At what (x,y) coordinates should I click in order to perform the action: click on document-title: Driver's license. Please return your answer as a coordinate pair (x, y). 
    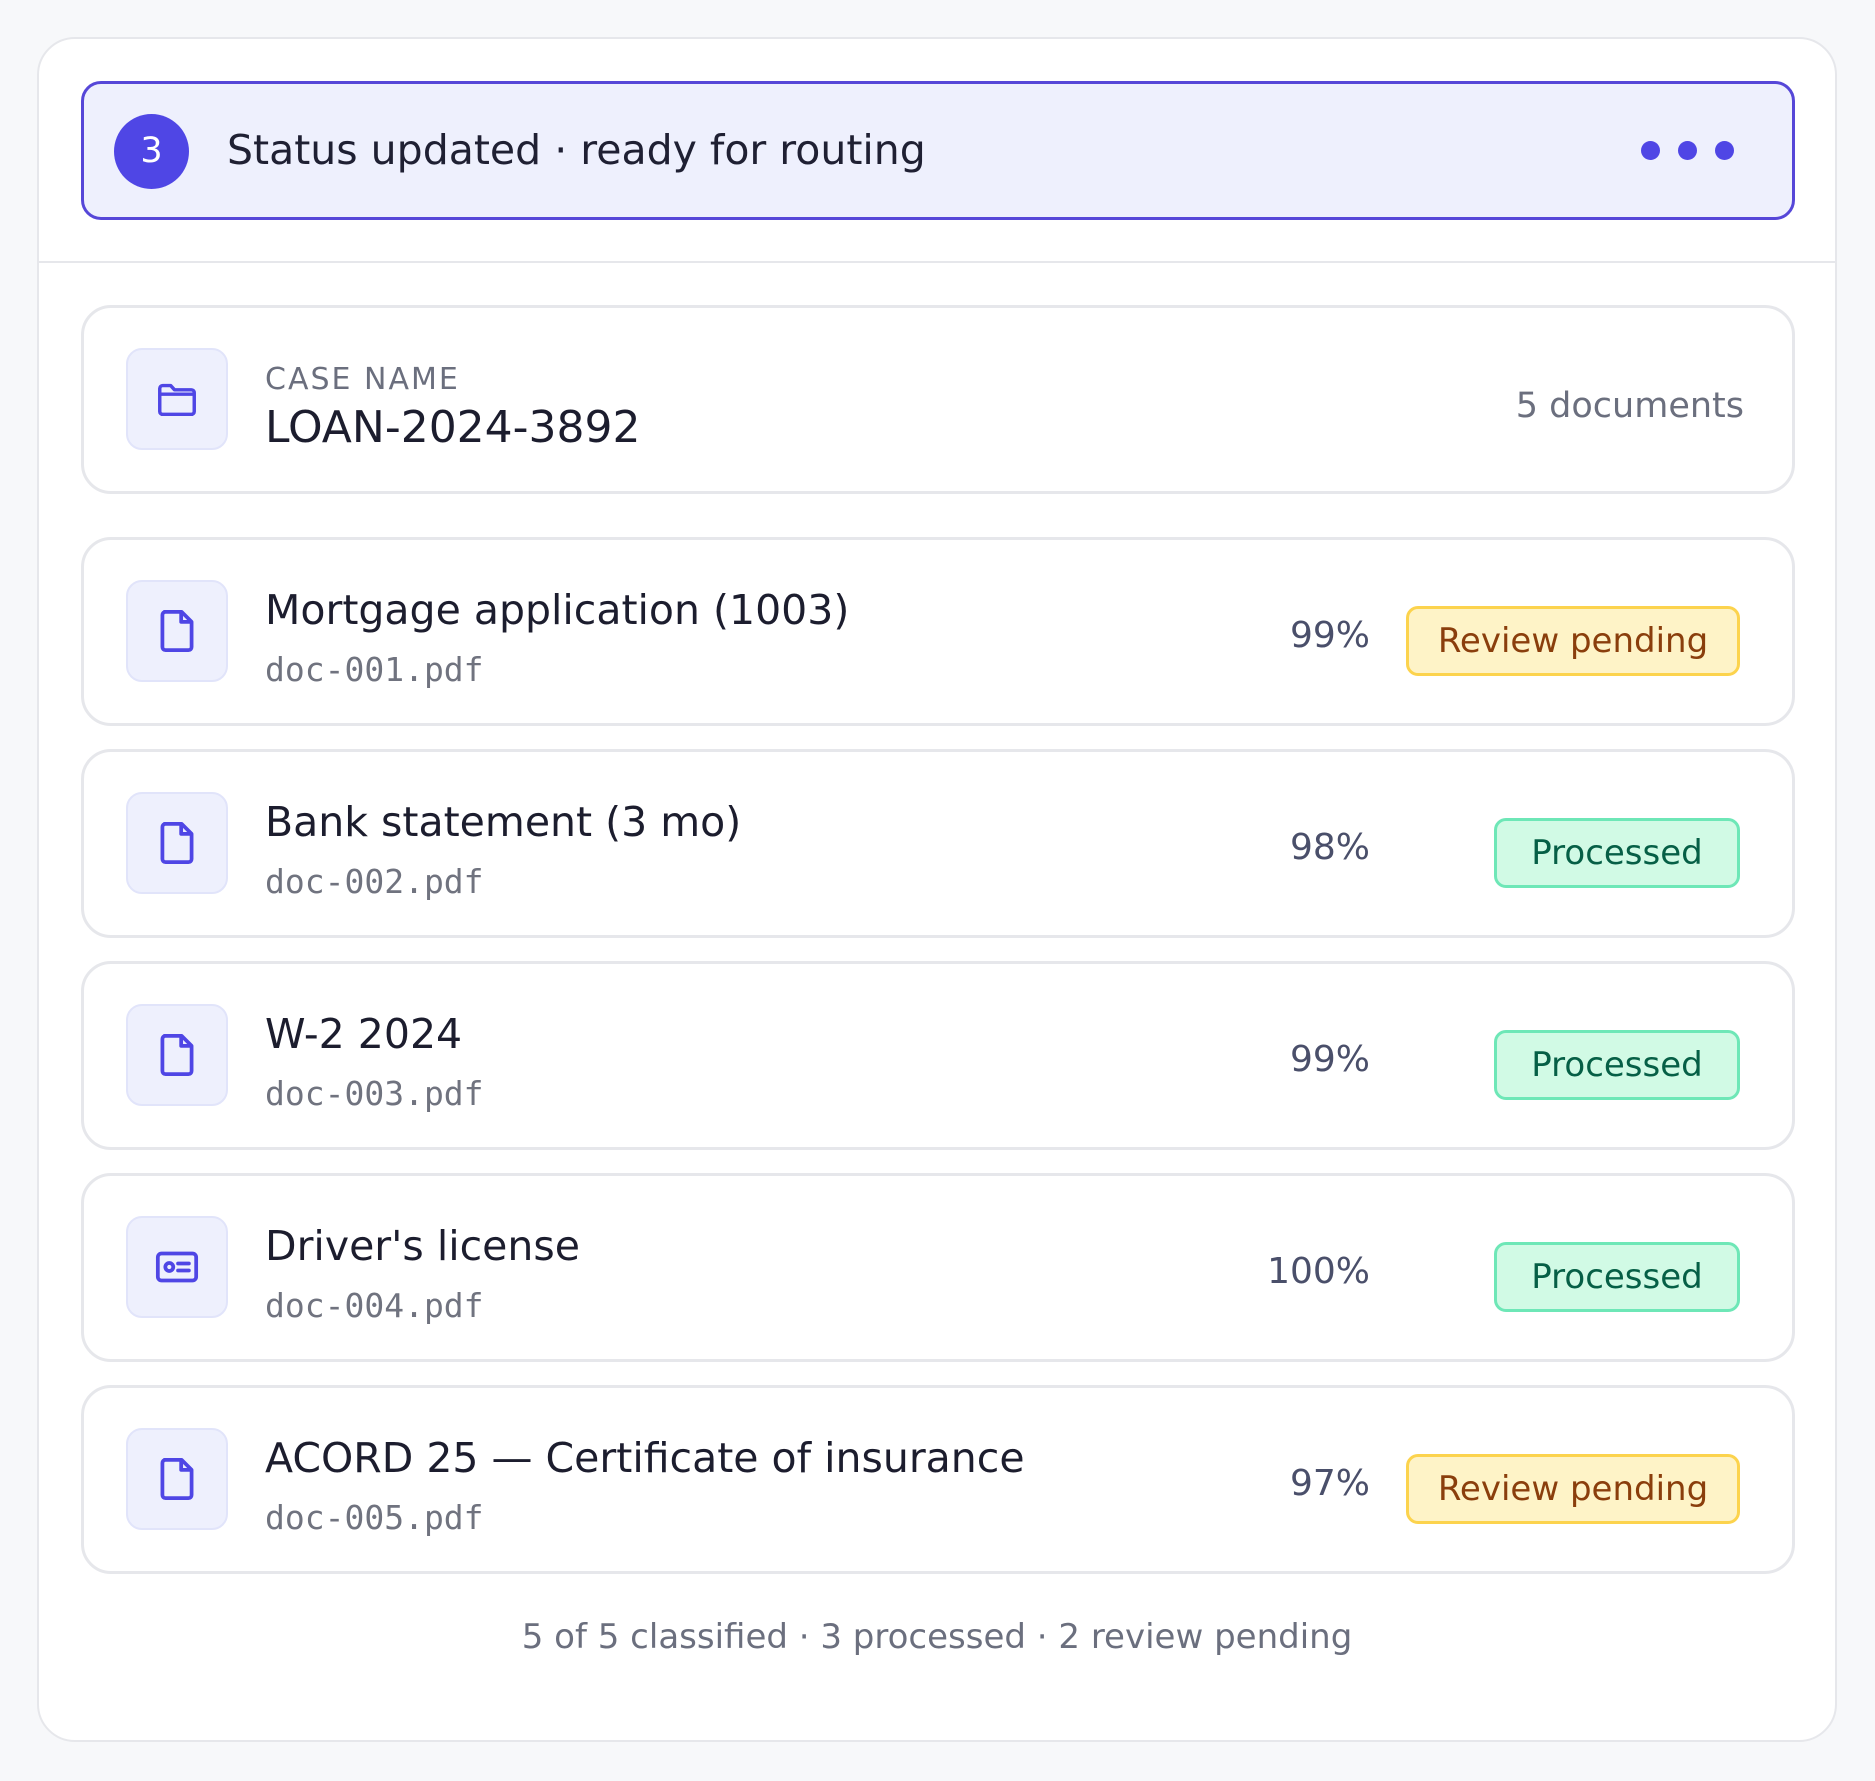
    Looking at the image, I should click on (422, 1246).